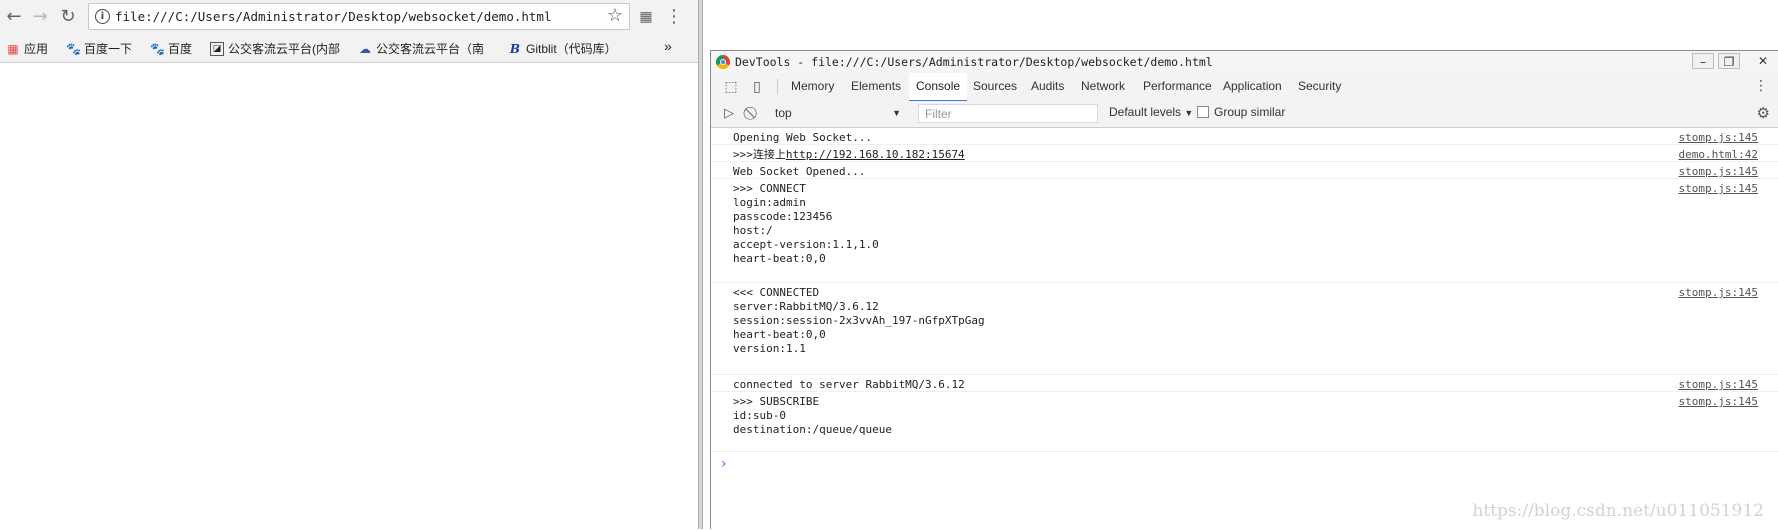 The image size is (1778, 530). Describe the element at coordinates (757, 87) in the screenshot. I see `device-toolbar-icon: ▯` at that location.